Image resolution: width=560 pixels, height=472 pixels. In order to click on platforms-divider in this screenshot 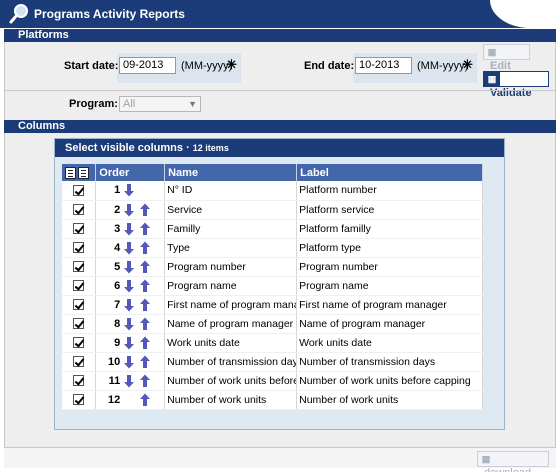, I will do `click(280, 90)`.